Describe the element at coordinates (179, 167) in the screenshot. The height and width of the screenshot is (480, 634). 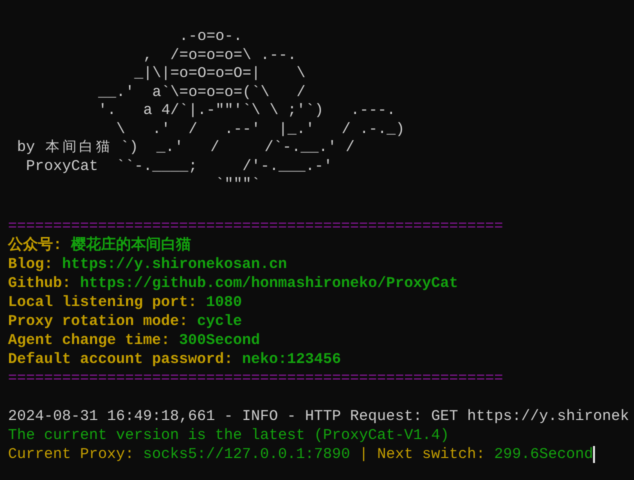
I see `ascii-art-line: ProxyCat ``-.____; /'-.___.-'` at that location.